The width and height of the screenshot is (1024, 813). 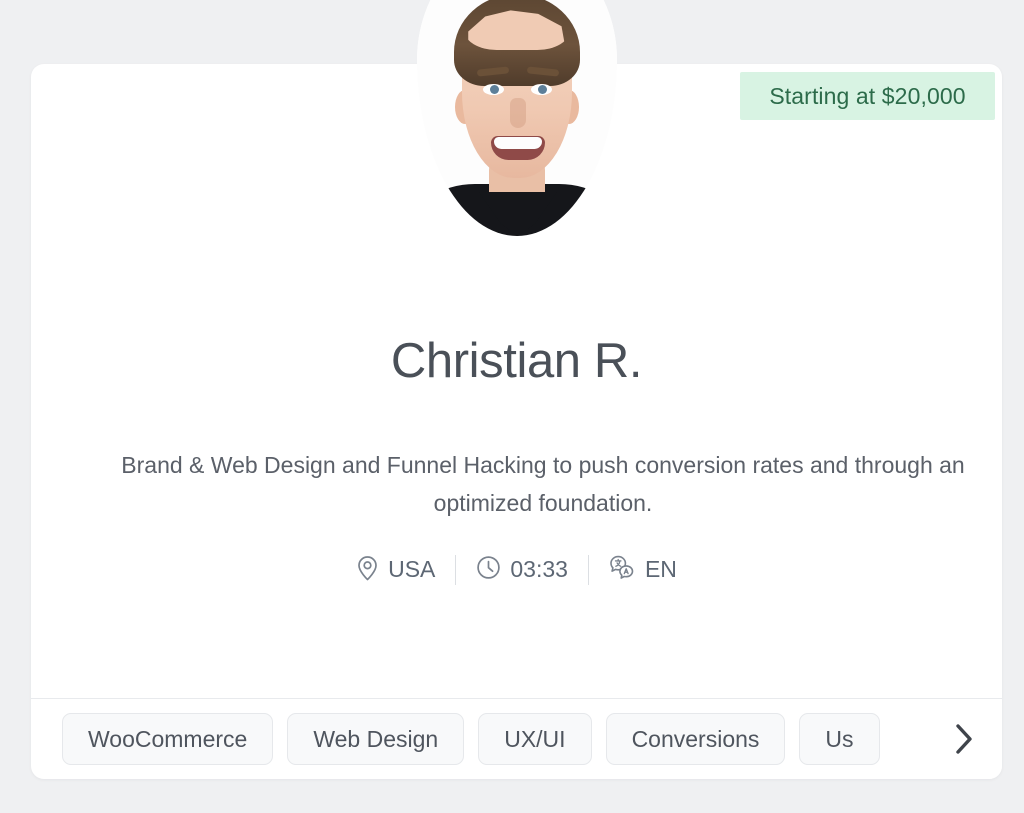 I want to click on tags-next-button, so click(x=964, y=739).